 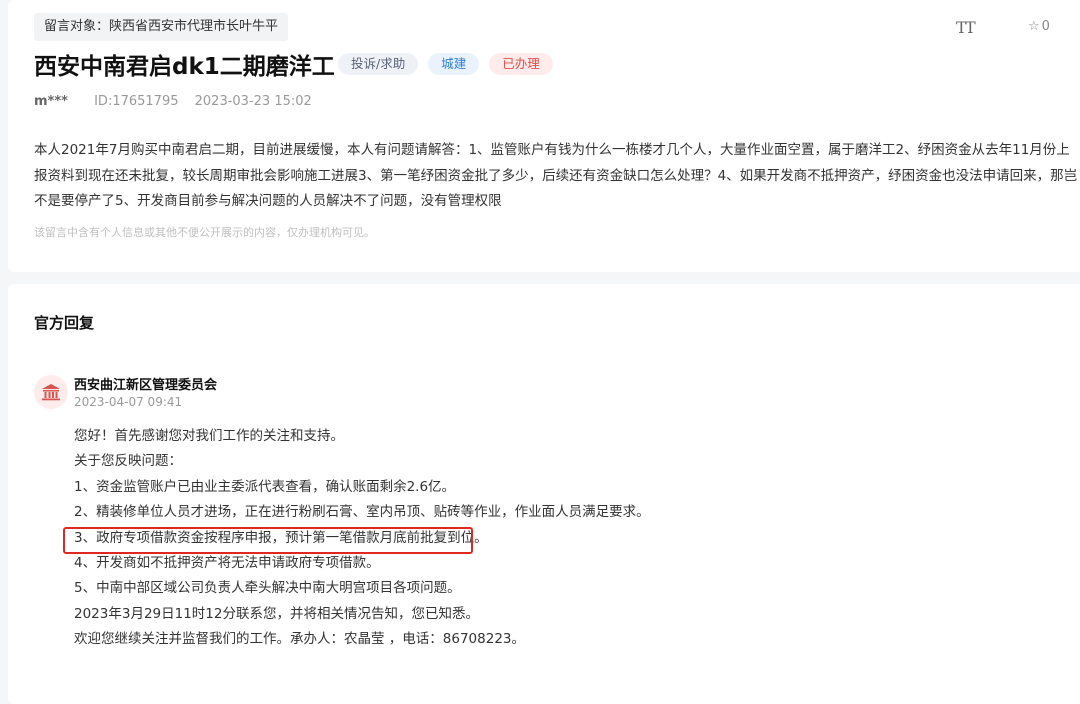 What do you see at coordinates (209, 436) in the screenshot?
I see `reply-line: 您好！首先感谢您对我们工作的关注和支持。` at bounding box center [209, 436].